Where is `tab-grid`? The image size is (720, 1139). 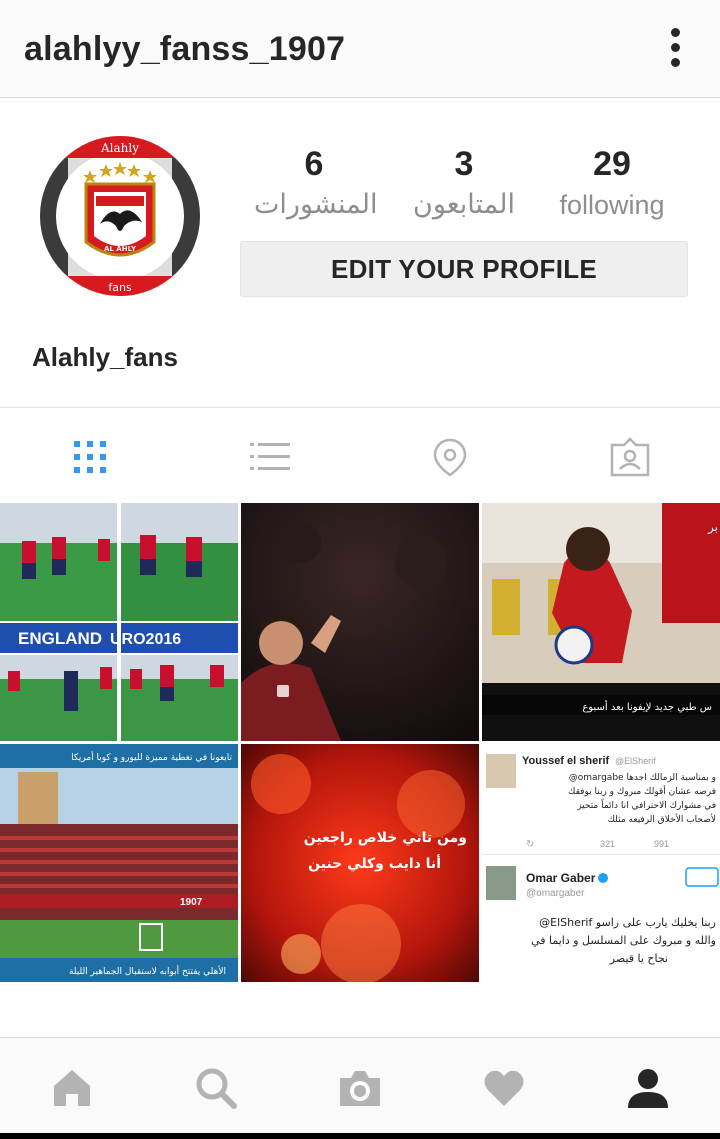
tab-grid is located at coordinates (90, 457).